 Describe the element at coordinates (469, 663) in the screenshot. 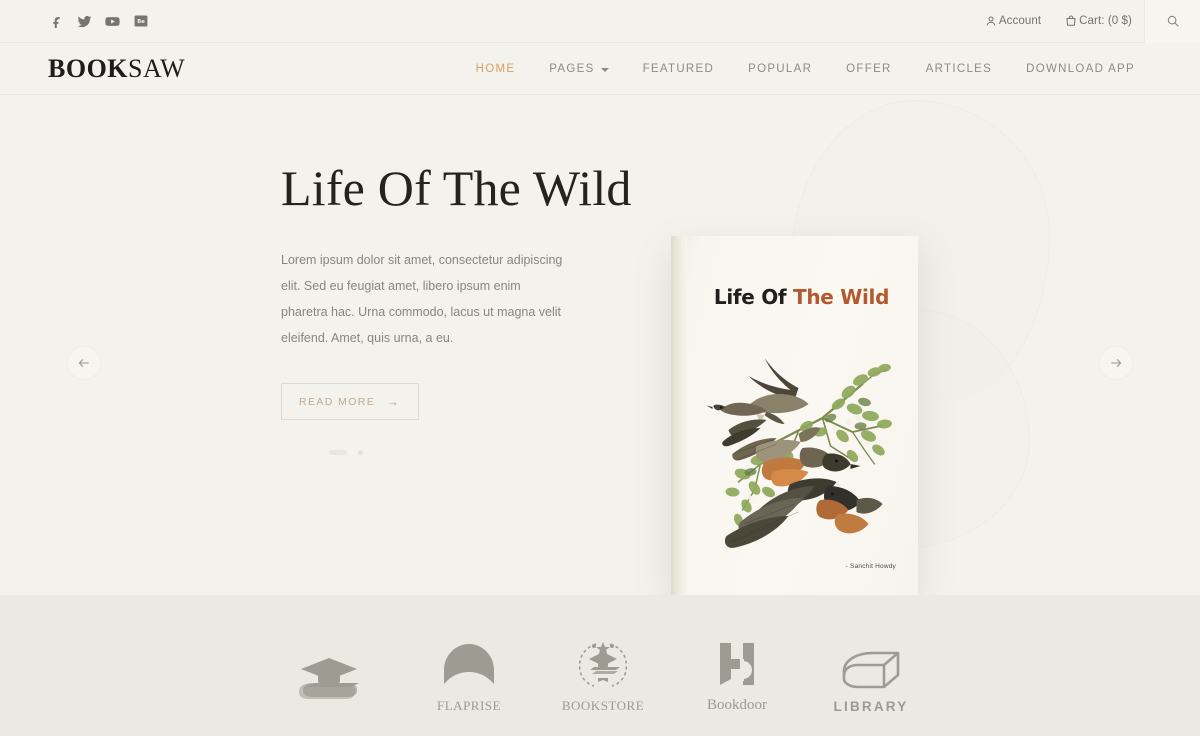

I see `open-book-arch-icon` at that location.